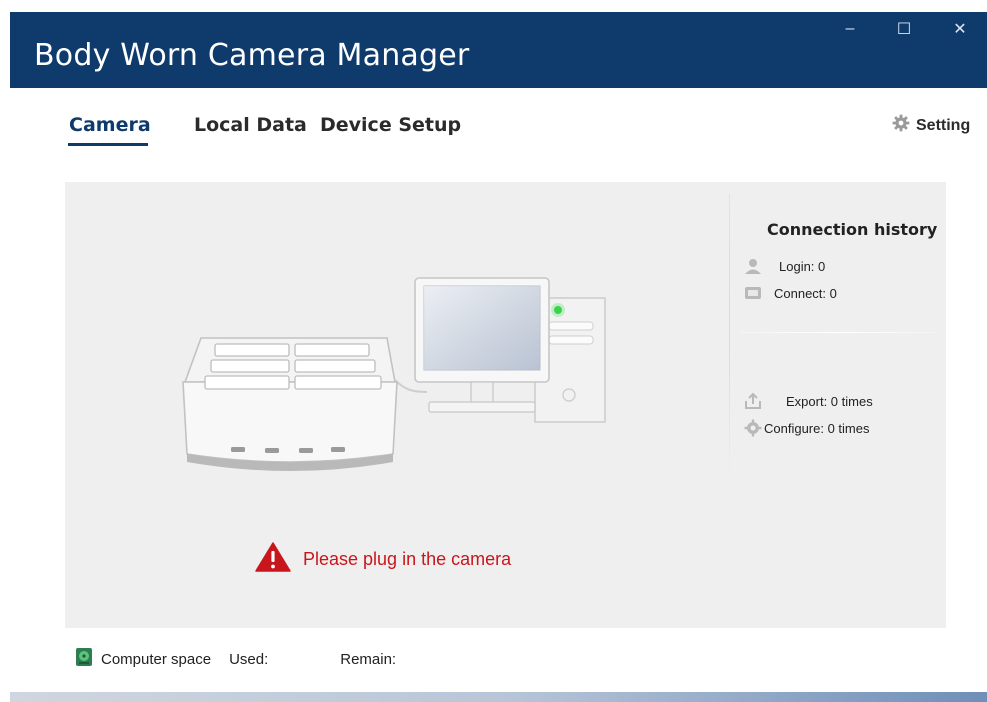  Describe the element at coordinates (753, 401) in the screenshot. I see `export-icon` at that location.